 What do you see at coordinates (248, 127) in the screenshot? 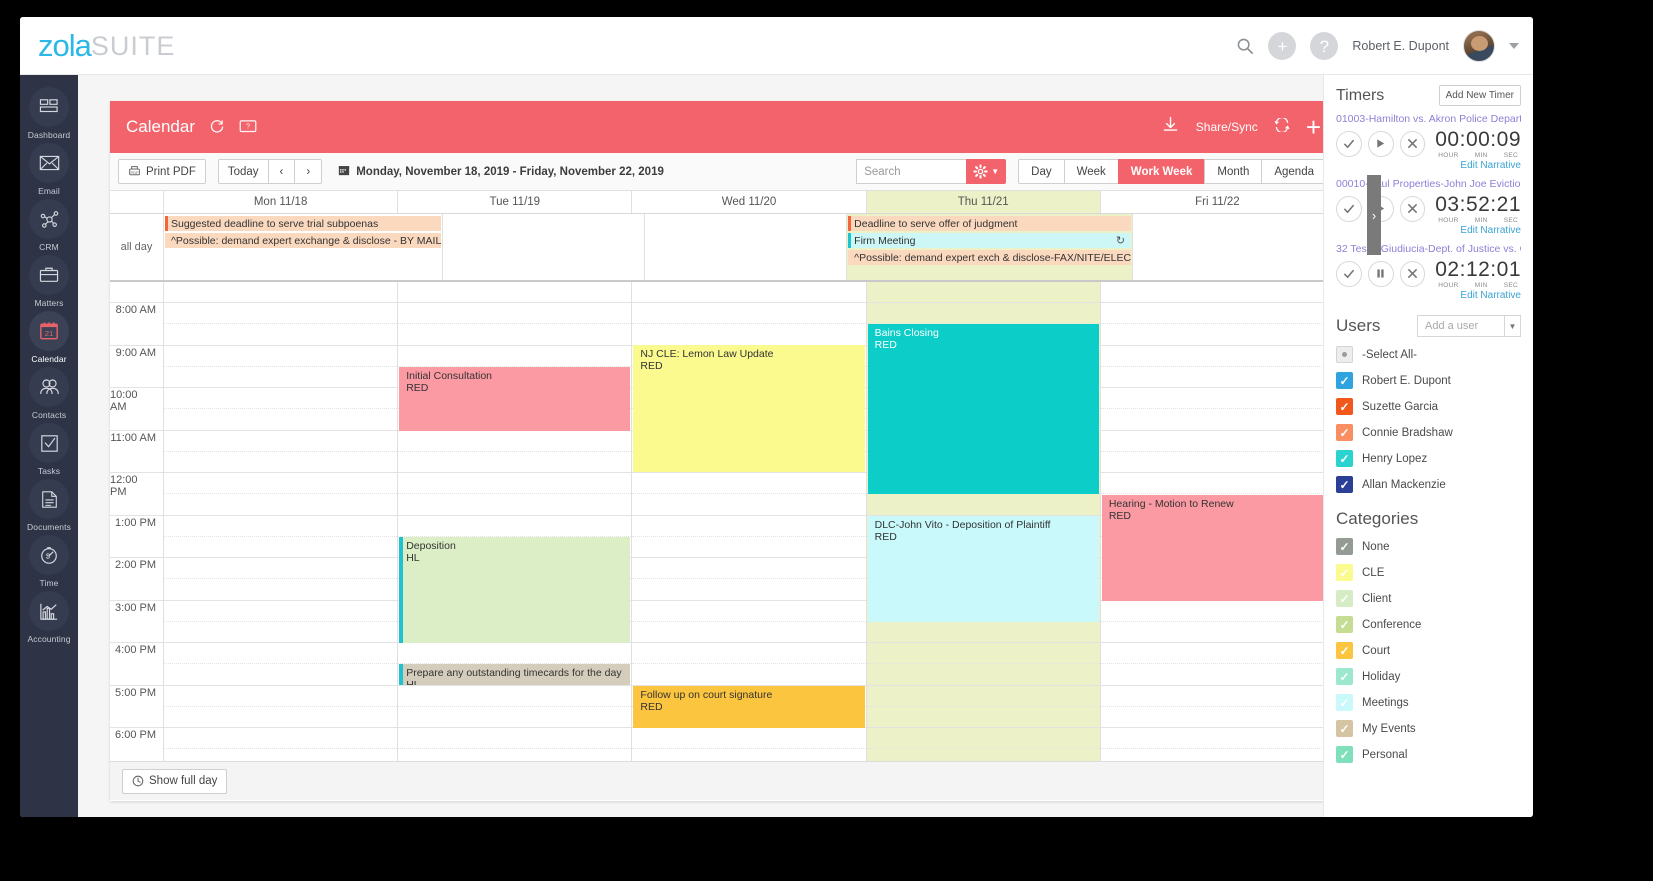
I see `popout-icon: ?` at bounding box center [248, 127].